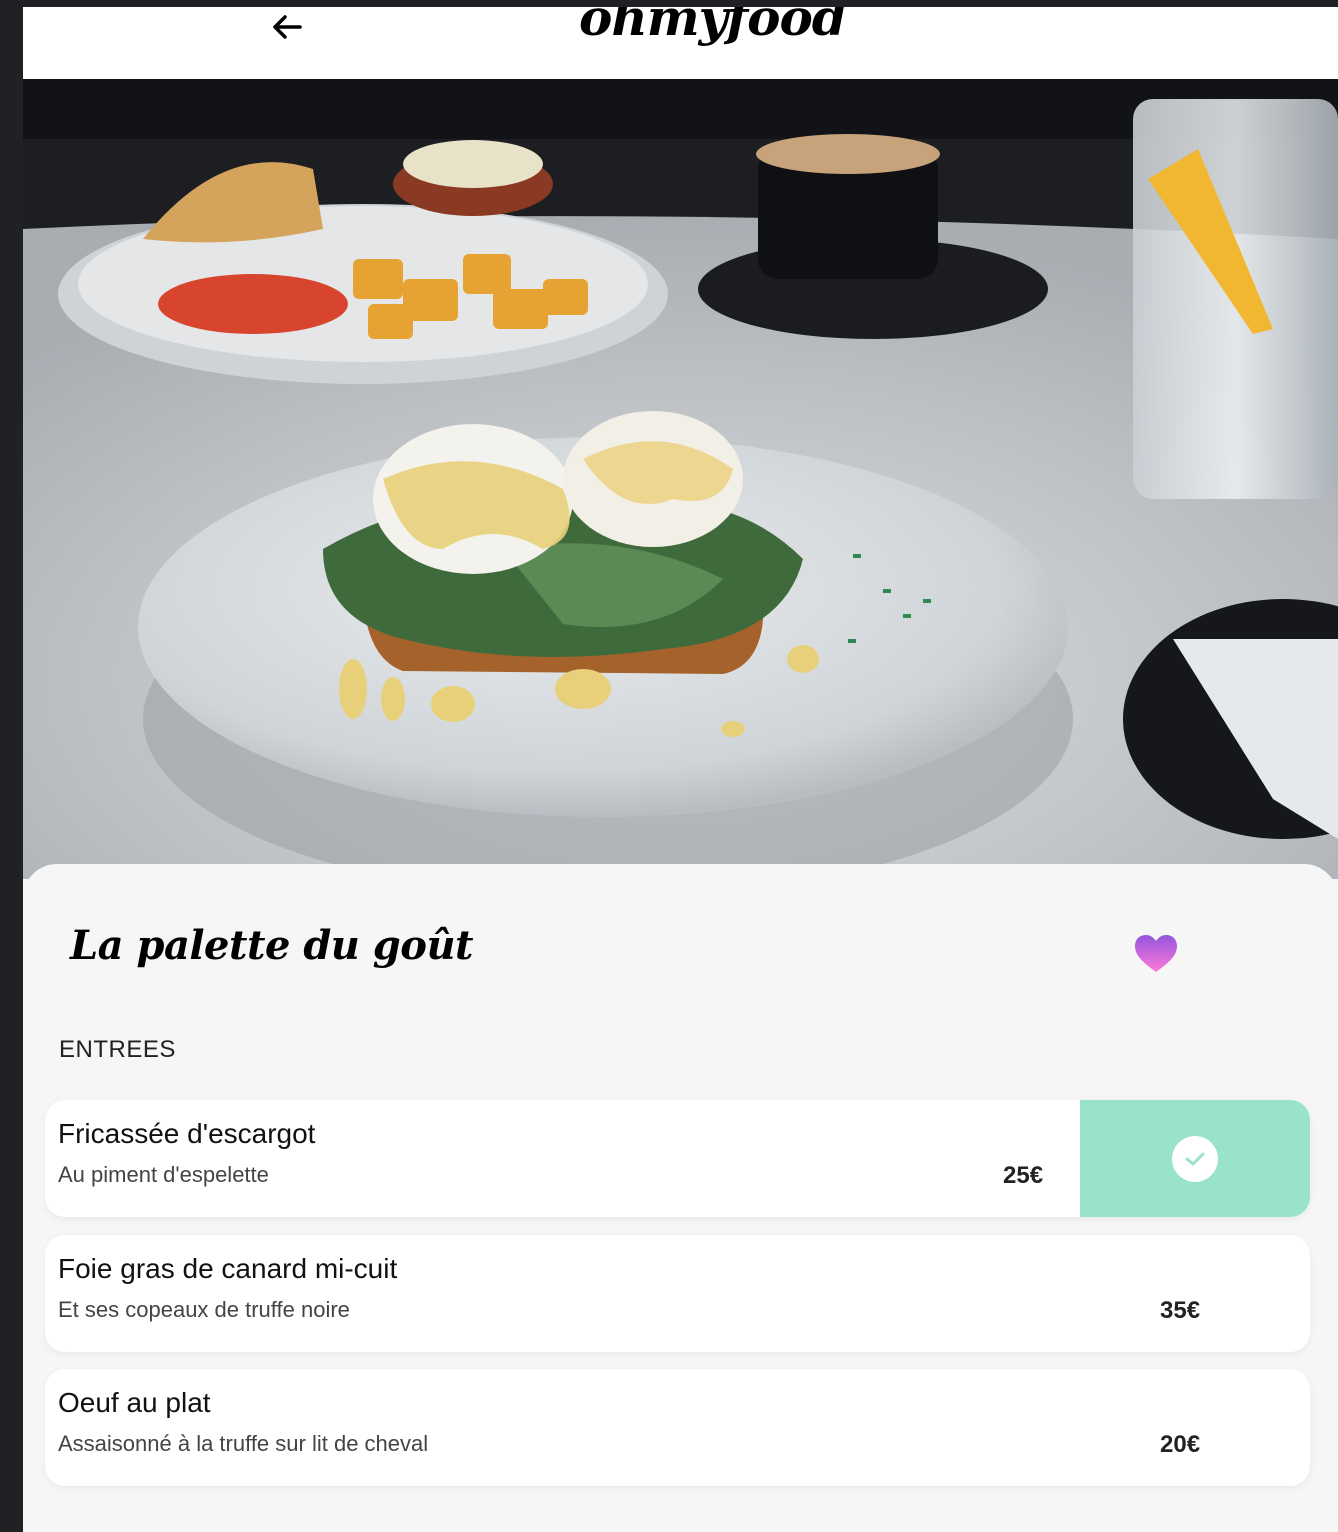 Image resolution: width=1338 pixels, height=1532 pixels. I want to click on menu-item-name: Foie gras de canard mi-cuit, so click(228, 1268).